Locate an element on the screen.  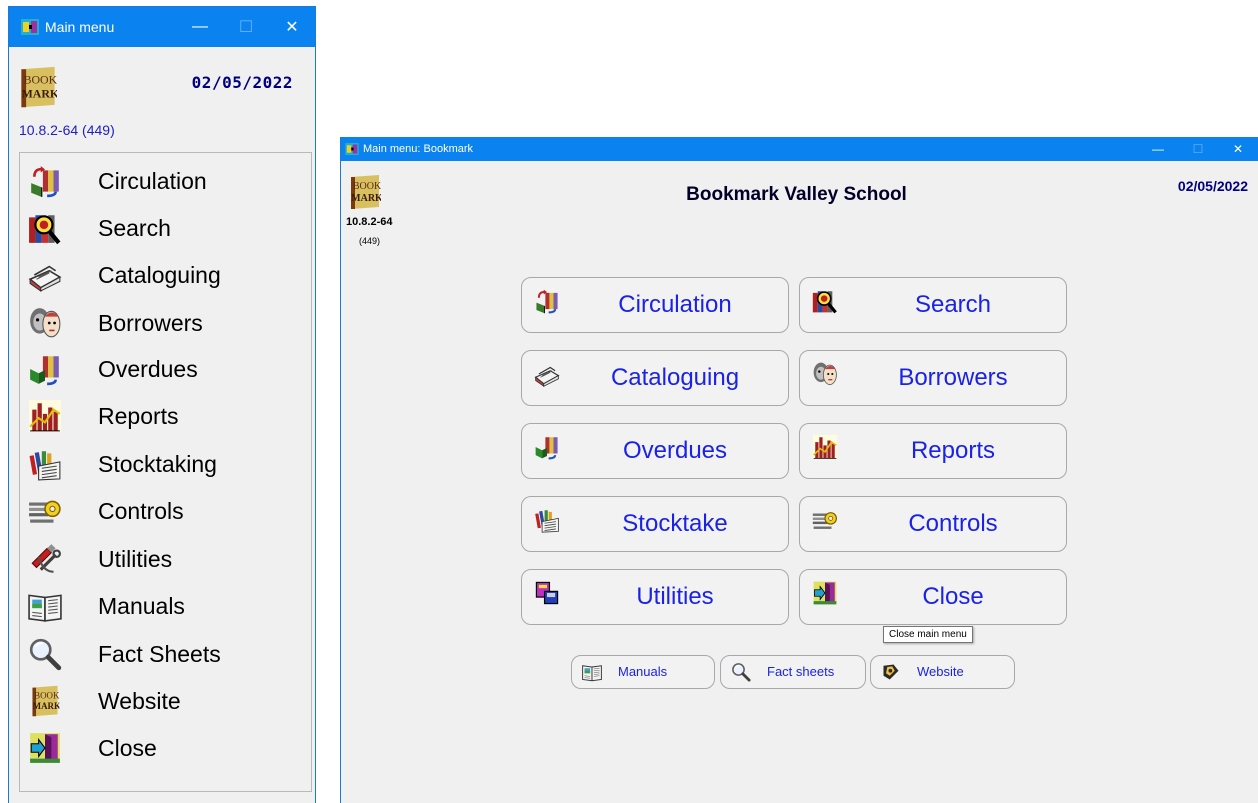
button-label: Manuals is located at coordinates (643, 671).